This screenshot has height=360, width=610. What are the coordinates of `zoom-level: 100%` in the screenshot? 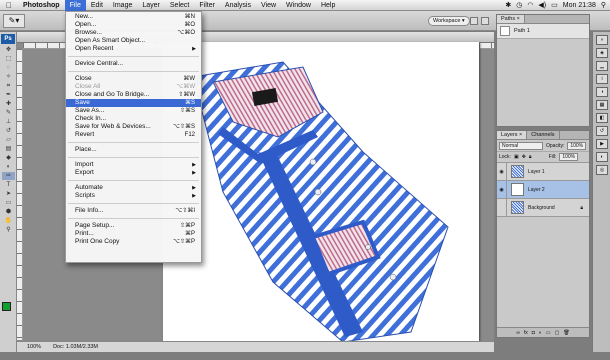 It's located at (34, 347).